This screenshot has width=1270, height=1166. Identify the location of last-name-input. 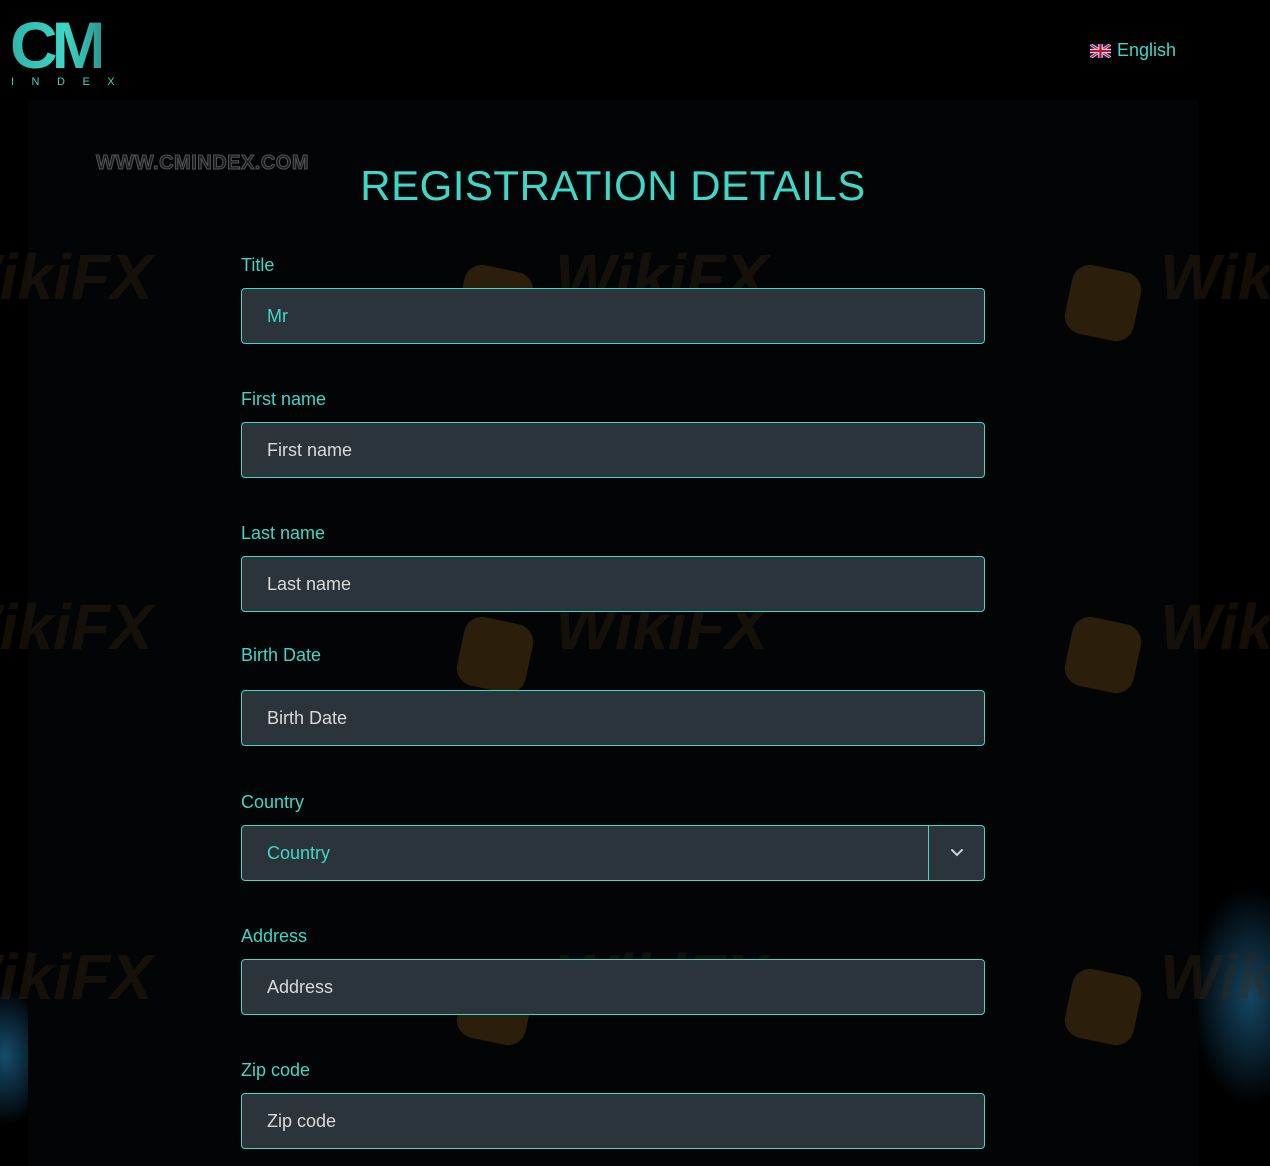
(613, 584).